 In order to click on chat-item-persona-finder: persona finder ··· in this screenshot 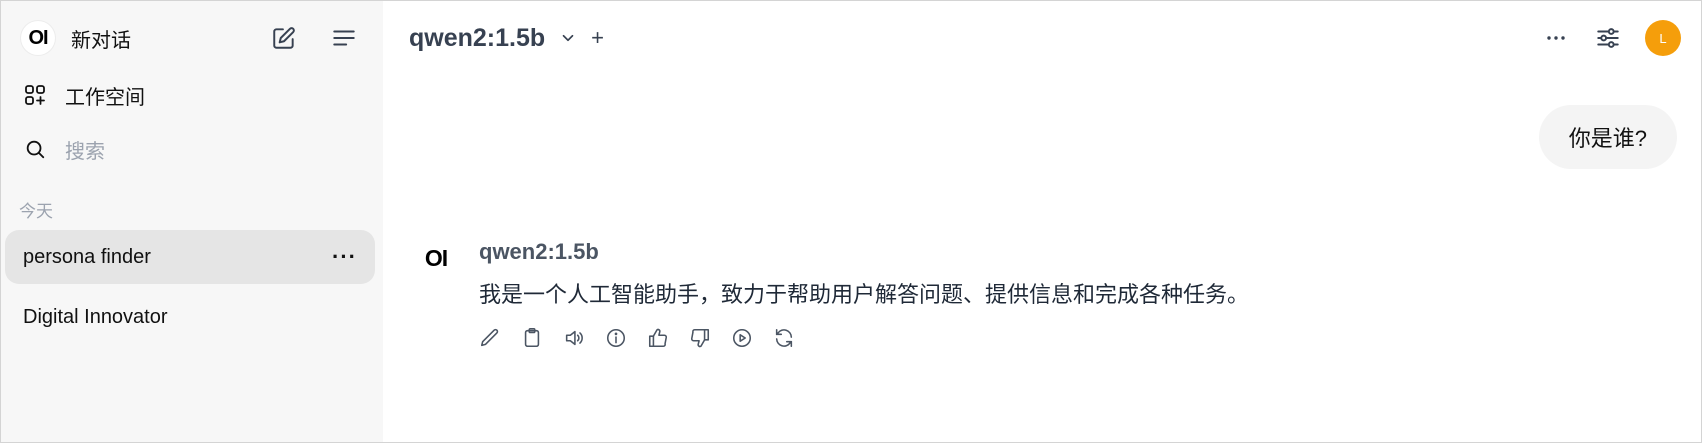, I will do `click(190, 257)`.